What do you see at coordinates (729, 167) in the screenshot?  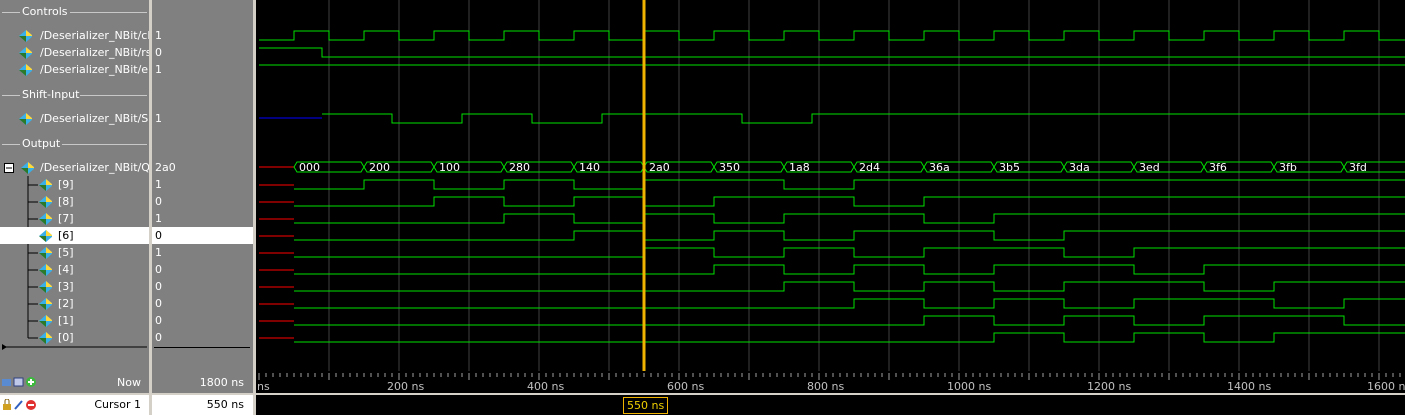 I see `bus-value-label: 350` at bounding box center [729, 167].